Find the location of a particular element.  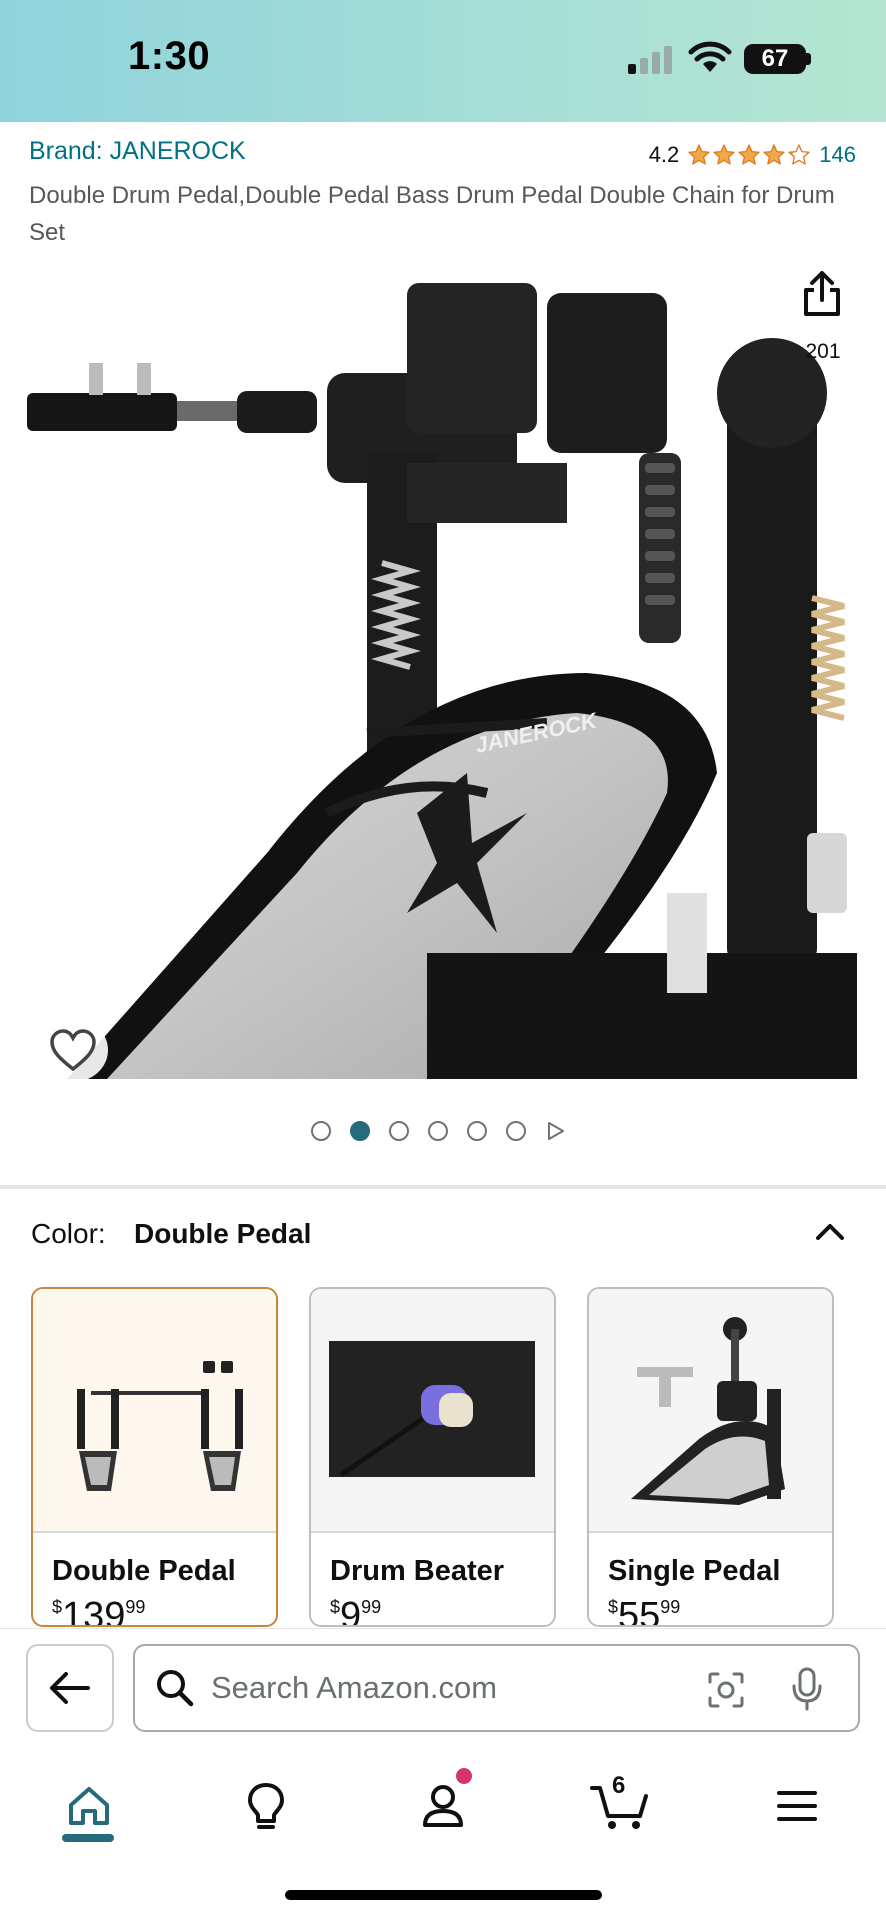

variant-name: Single Pedal is located at coordinates (694, 1571).